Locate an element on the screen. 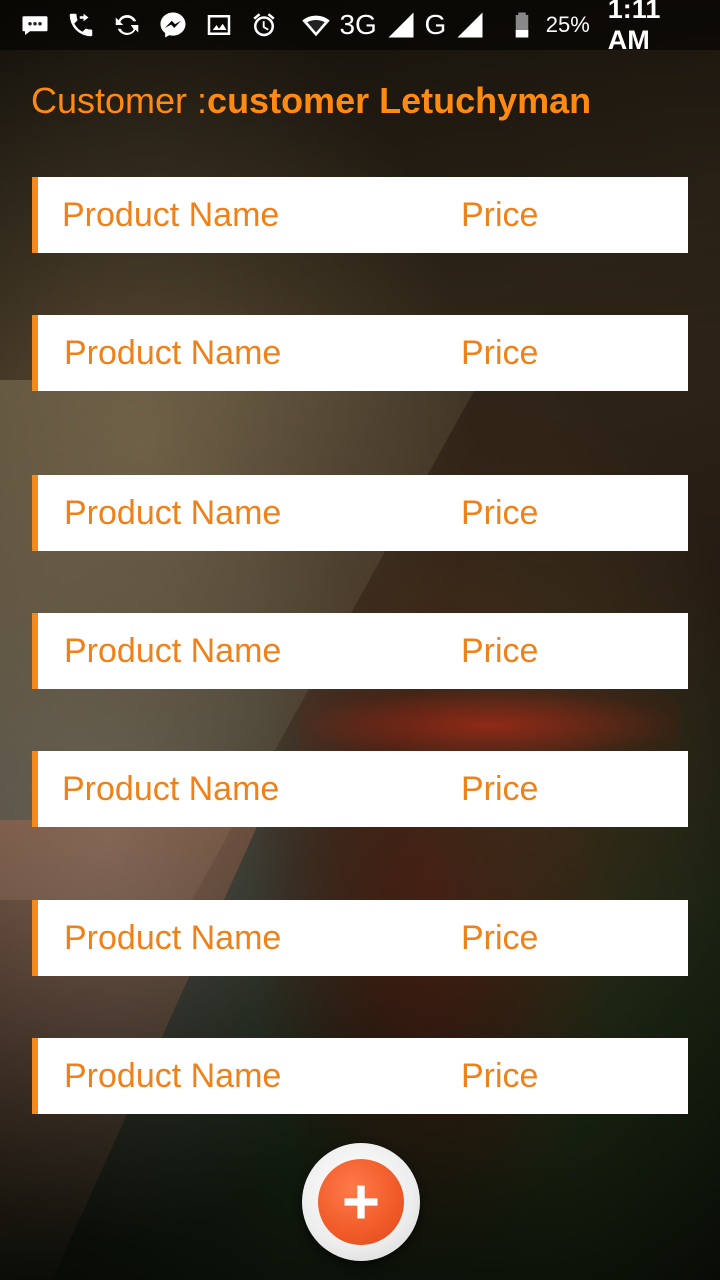 Image resolution: width=720 pixels, height=1280 pixels. notification-icons is located at coordinates (121, 25).